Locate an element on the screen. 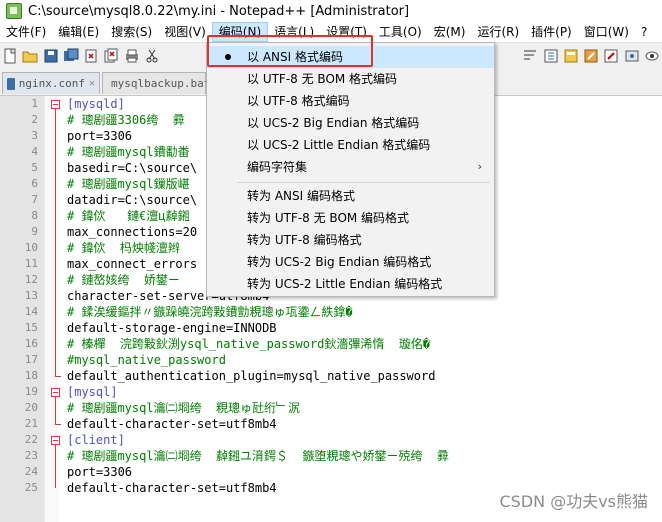 This screenshot has width=662, height=522. save-all-icon is located at coordinates (71, 56).